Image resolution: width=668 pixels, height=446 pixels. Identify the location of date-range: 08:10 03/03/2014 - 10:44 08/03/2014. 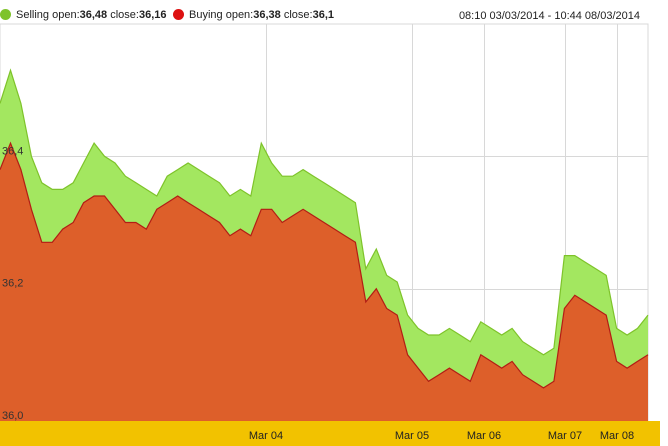
(549, 16).